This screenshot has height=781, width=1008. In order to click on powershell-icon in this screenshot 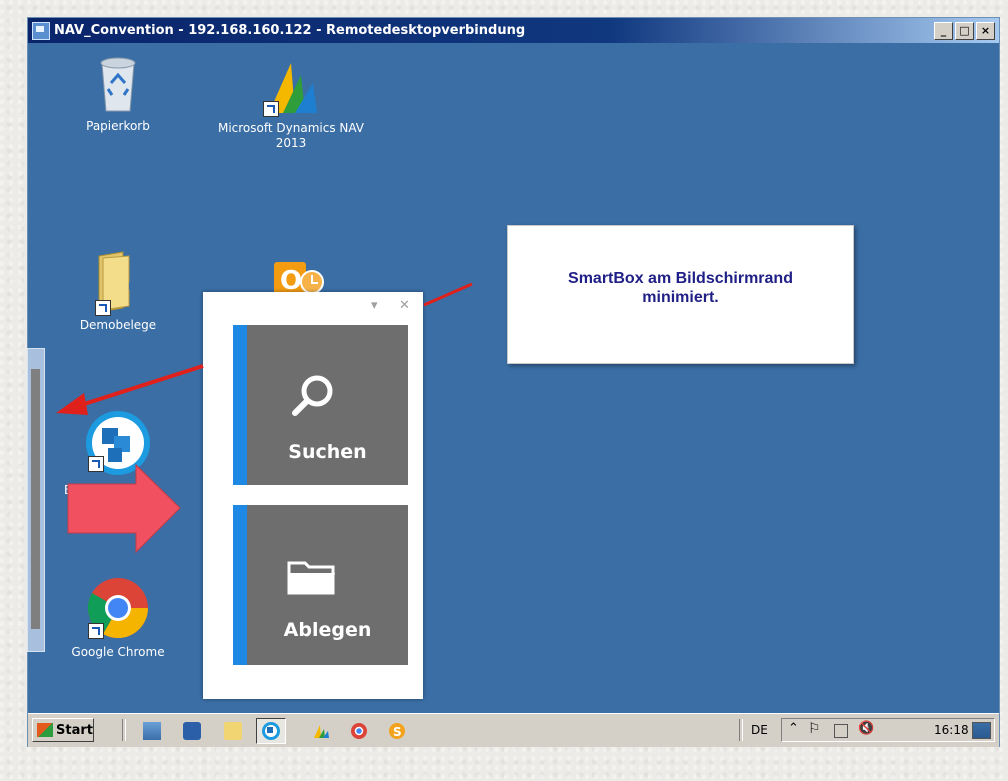, I will do `click(192, 731)`.